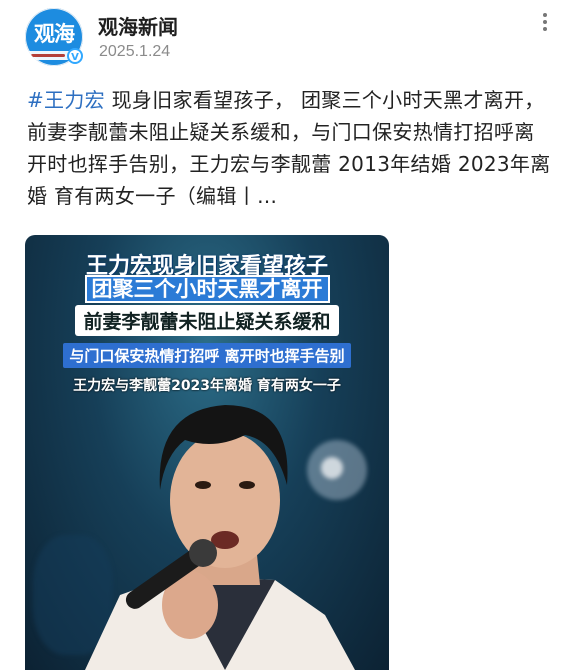 The image size is (576, 670). What do you see at coordinates (66, 100) in the screenshot?
I see `hashtag-link: #王力宏` at bounding box center [66, 100].